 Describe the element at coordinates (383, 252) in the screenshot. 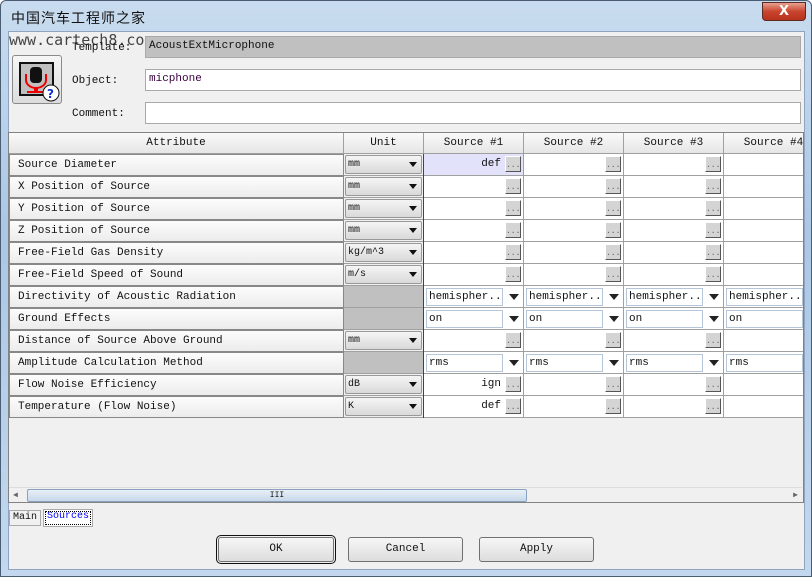

I see `unit-dropdown: kg/m^3` at that location.